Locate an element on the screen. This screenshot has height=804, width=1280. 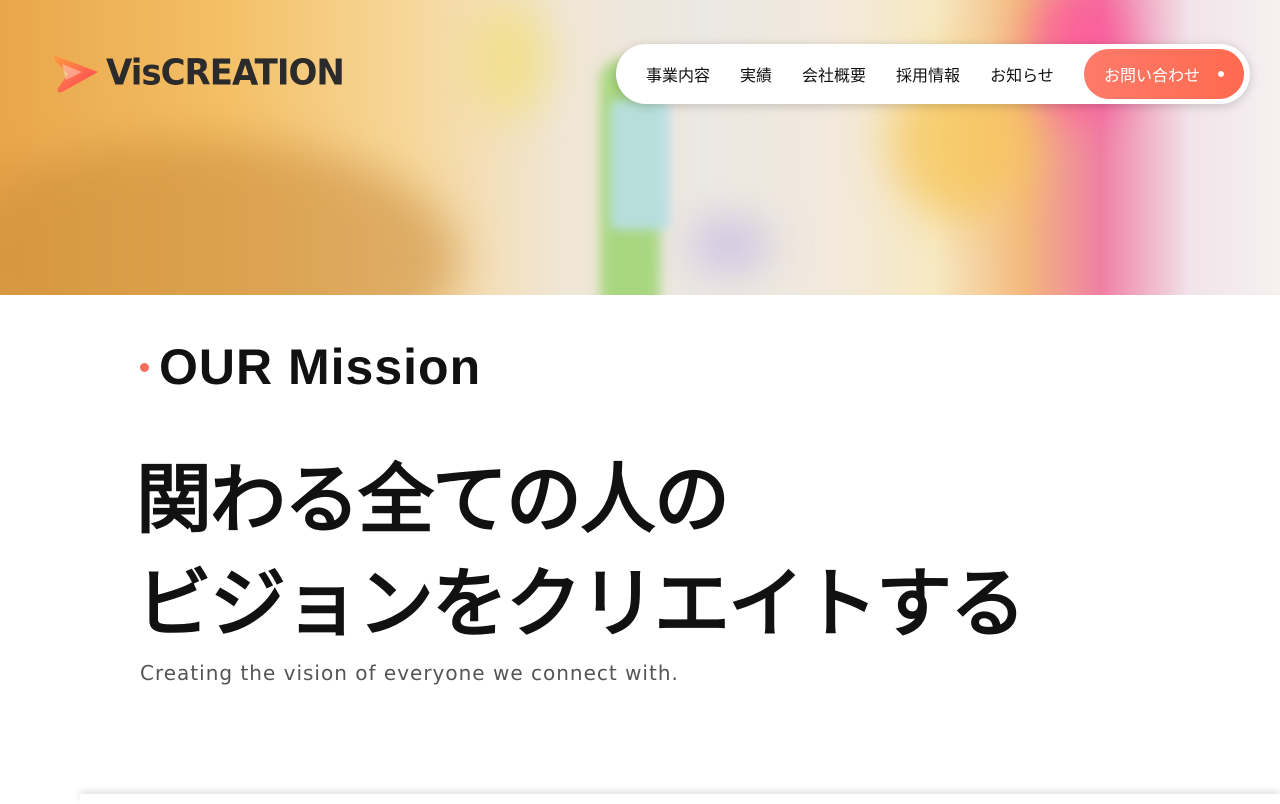
mission-heading: OUR Mission is located at coordinates (310, 367).